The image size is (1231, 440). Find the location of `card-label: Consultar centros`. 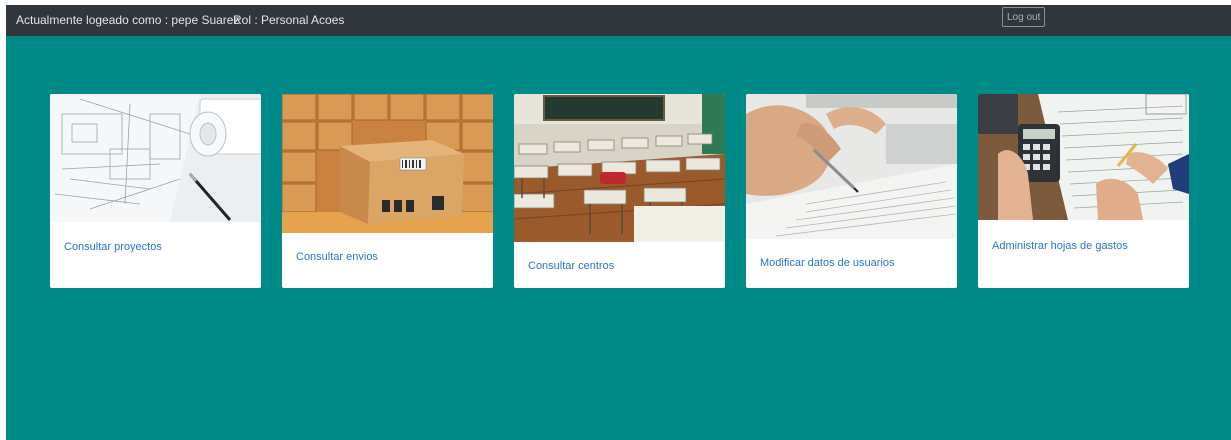

card-label: Consultar centros is located at coordinates (571, 266).